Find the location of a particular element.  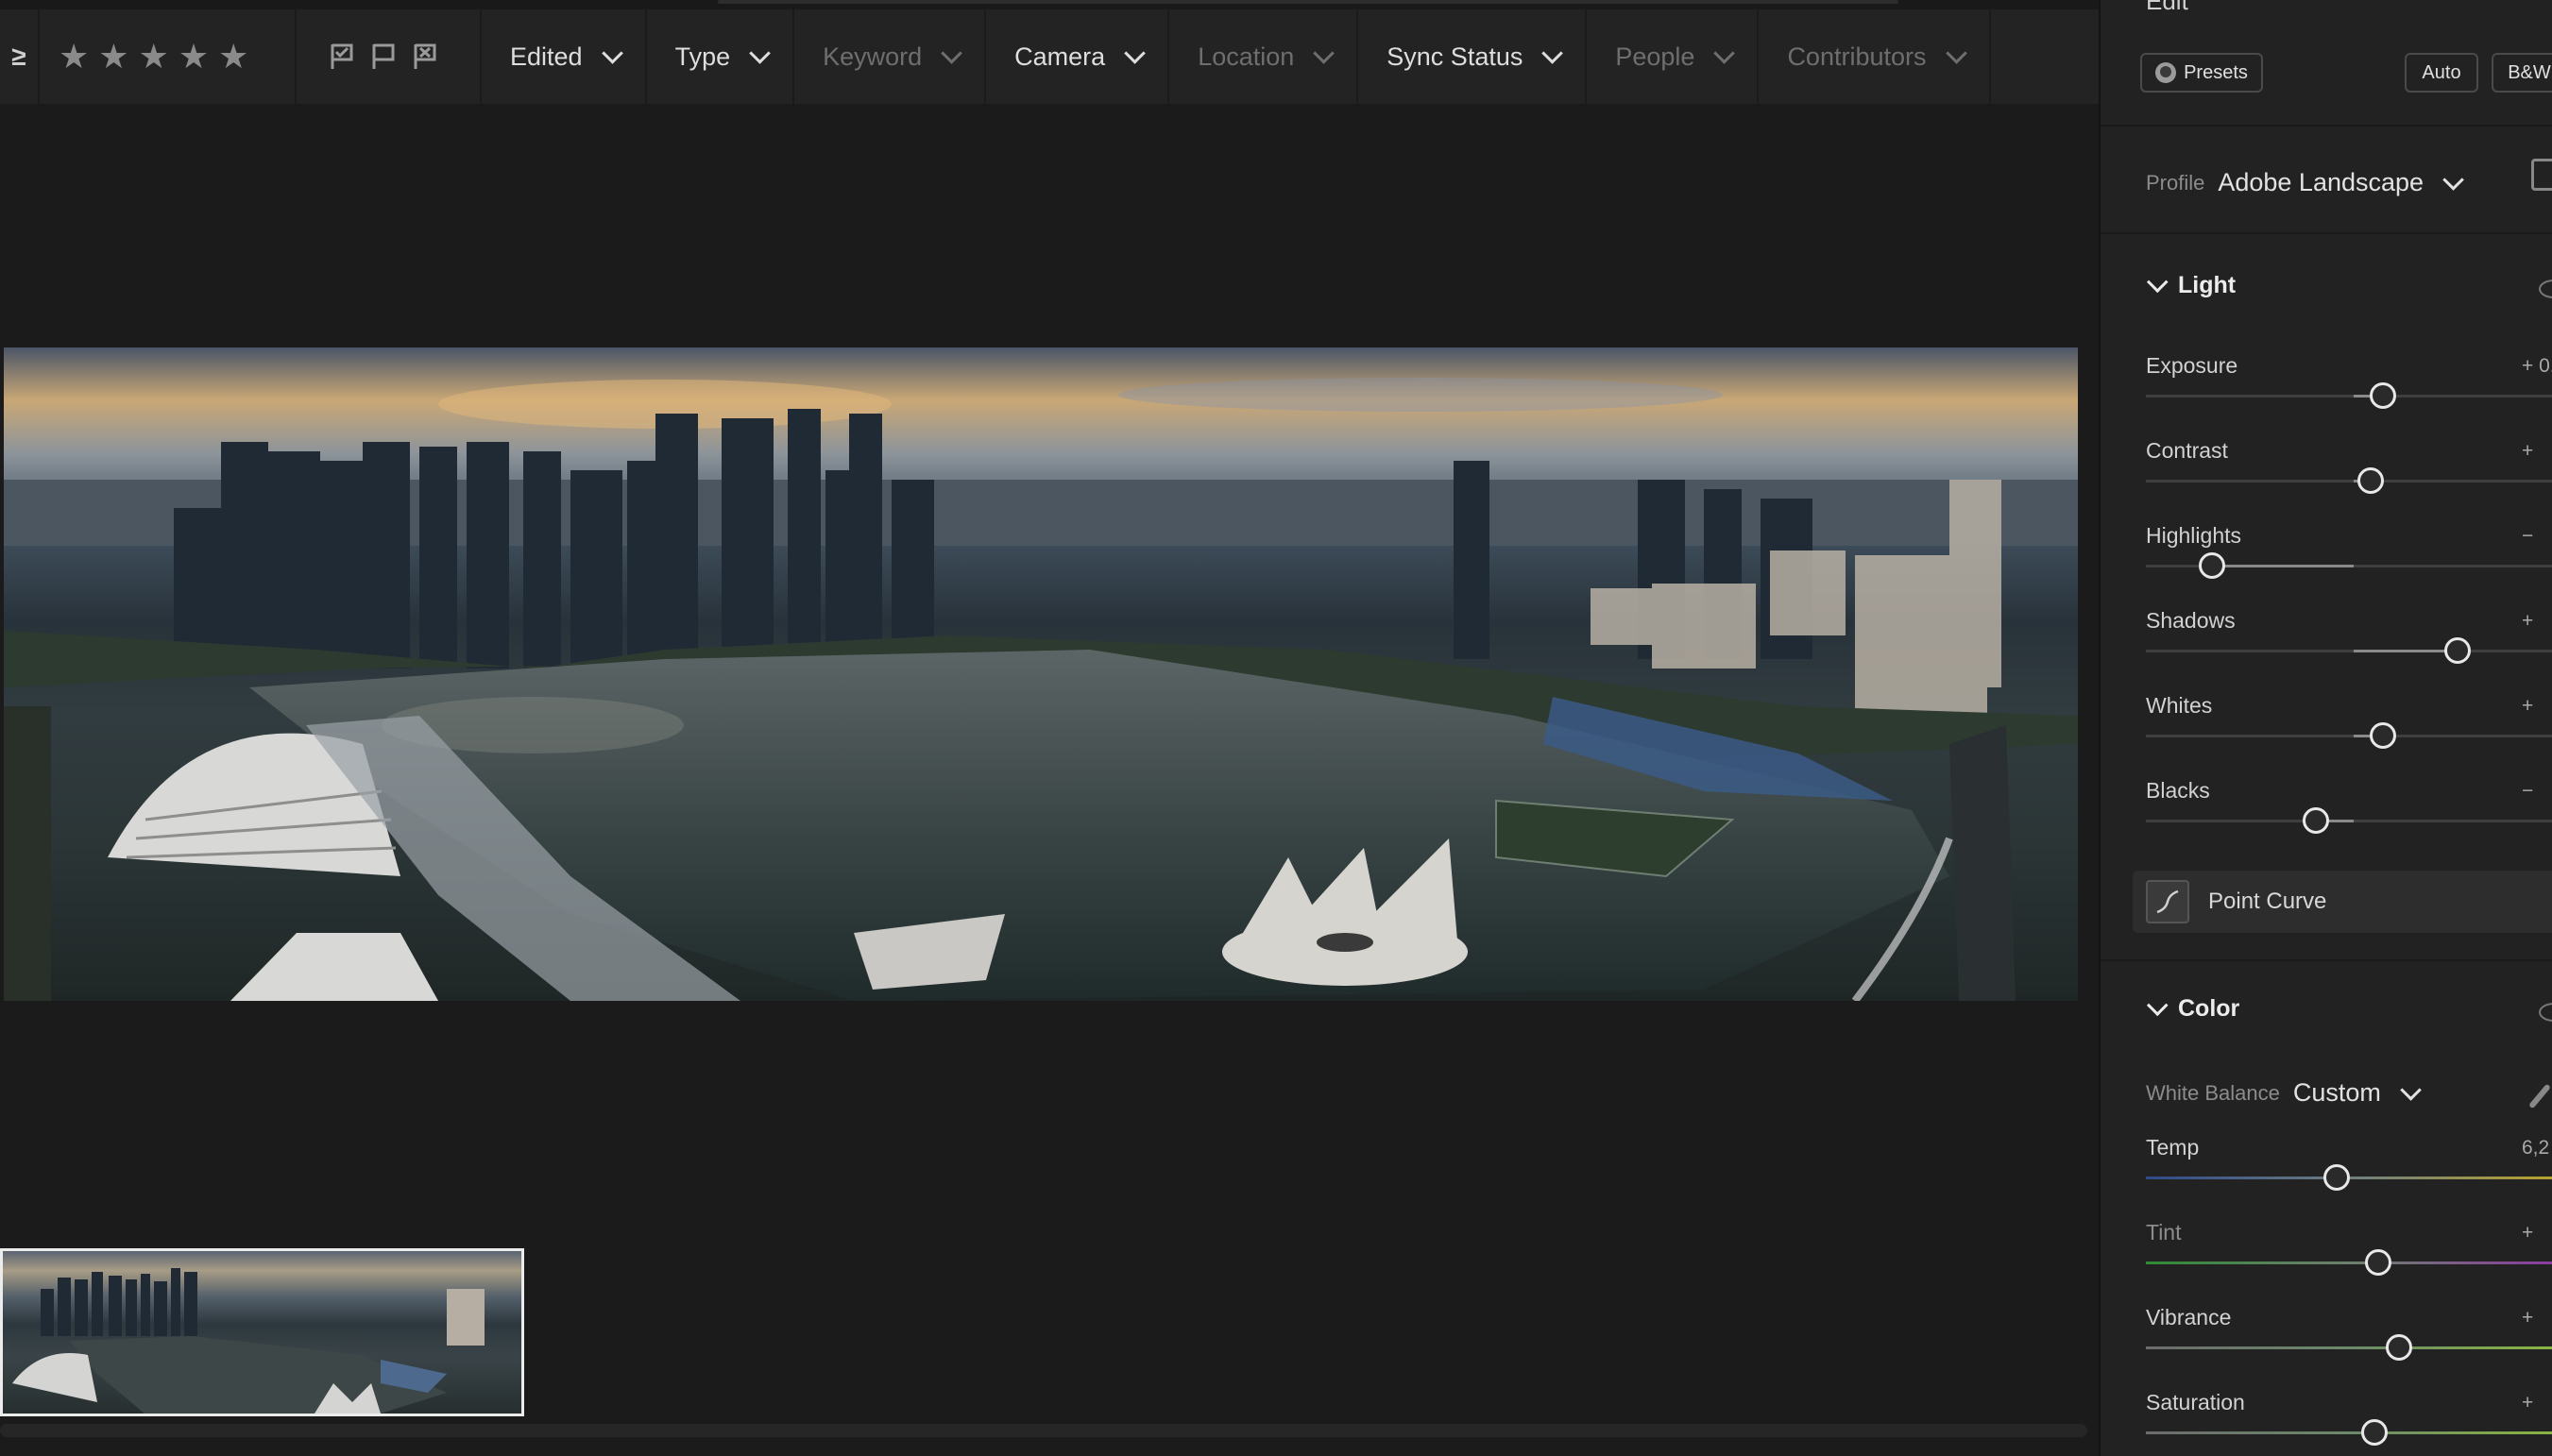

shadows-value: + is located at coordinates (2527, 621).